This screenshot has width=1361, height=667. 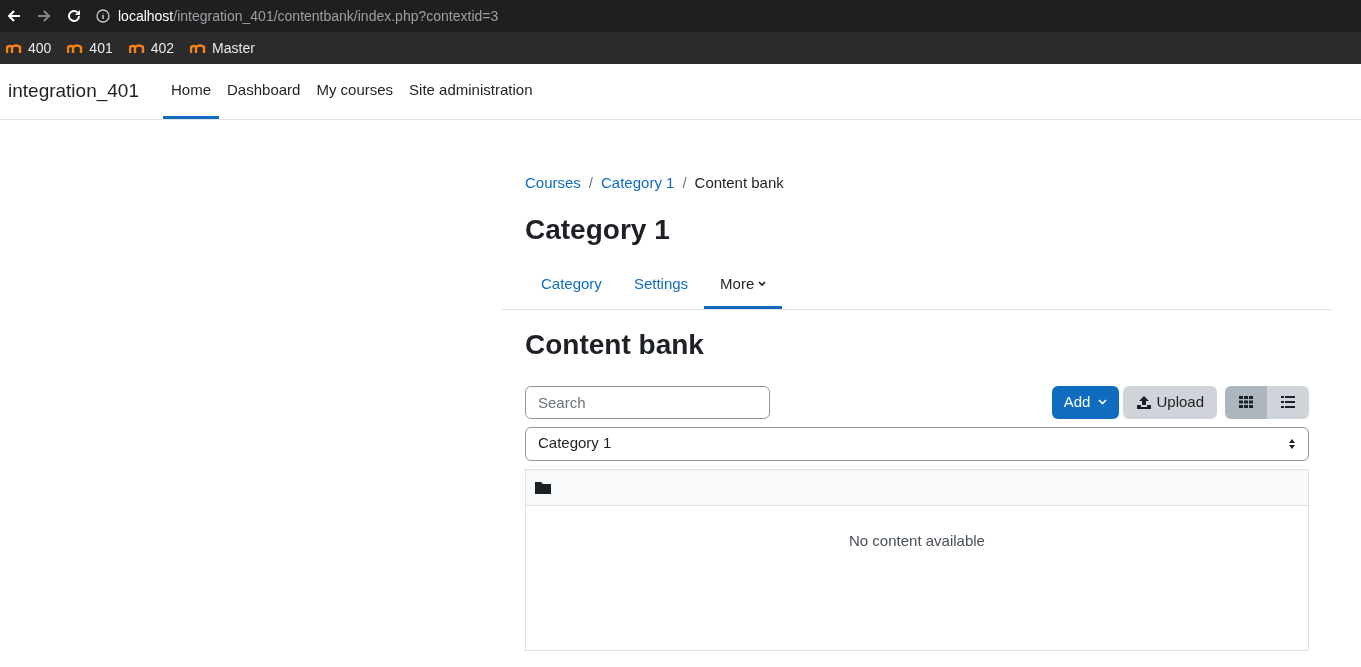 I want to click on bookmark: 401, so click(x=90, y=48).